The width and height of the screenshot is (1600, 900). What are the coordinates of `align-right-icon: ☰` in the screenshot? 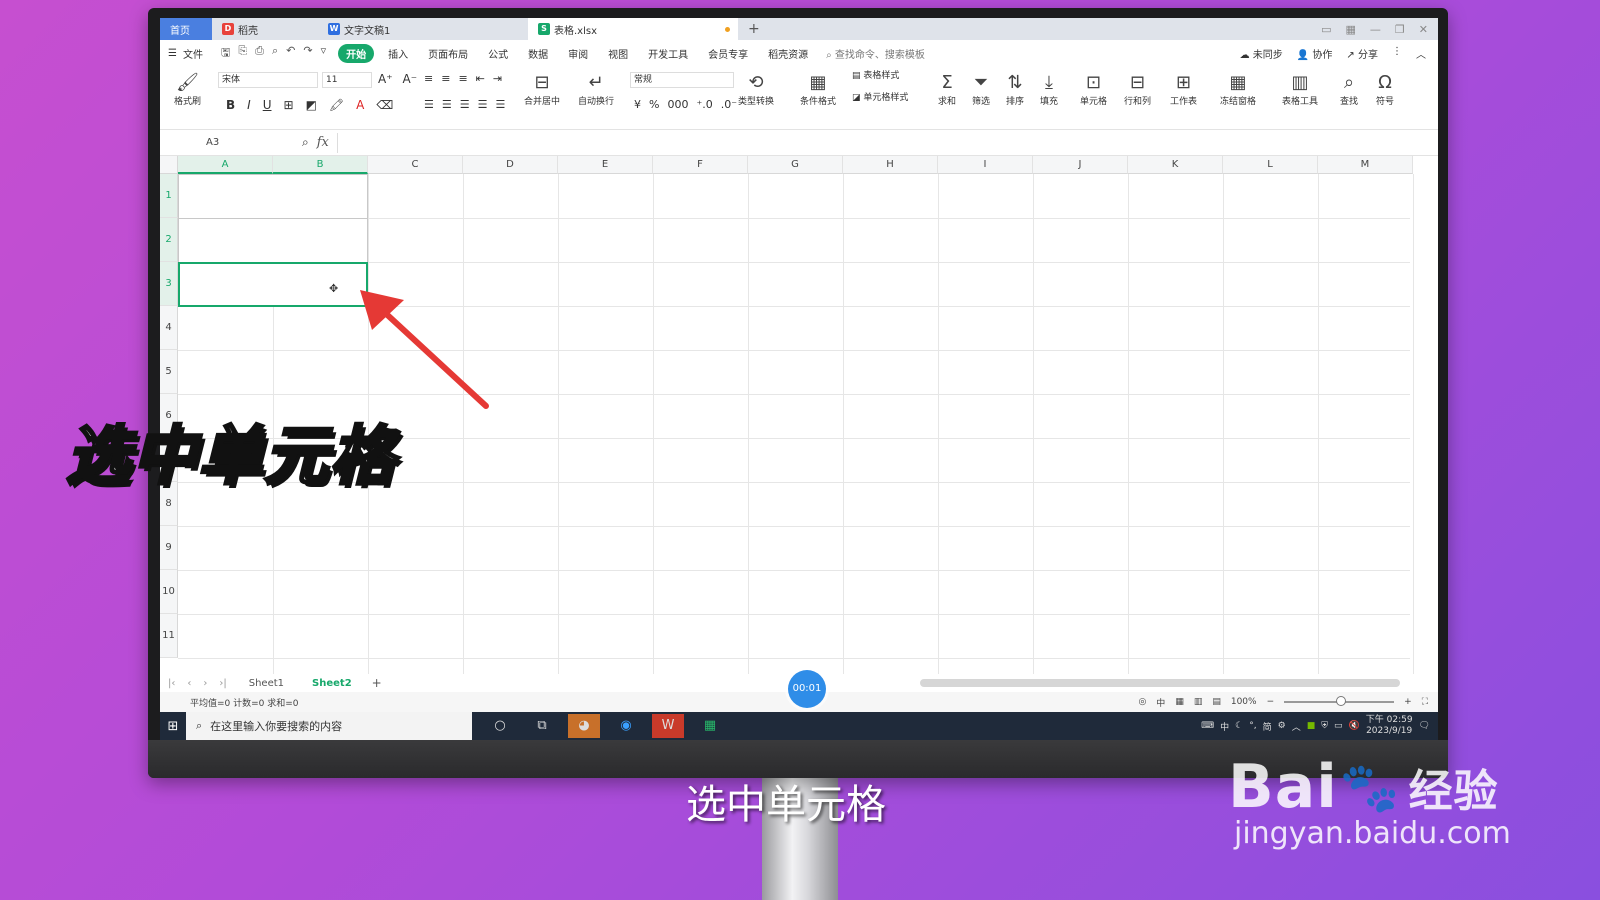 It's located at (465, 104).